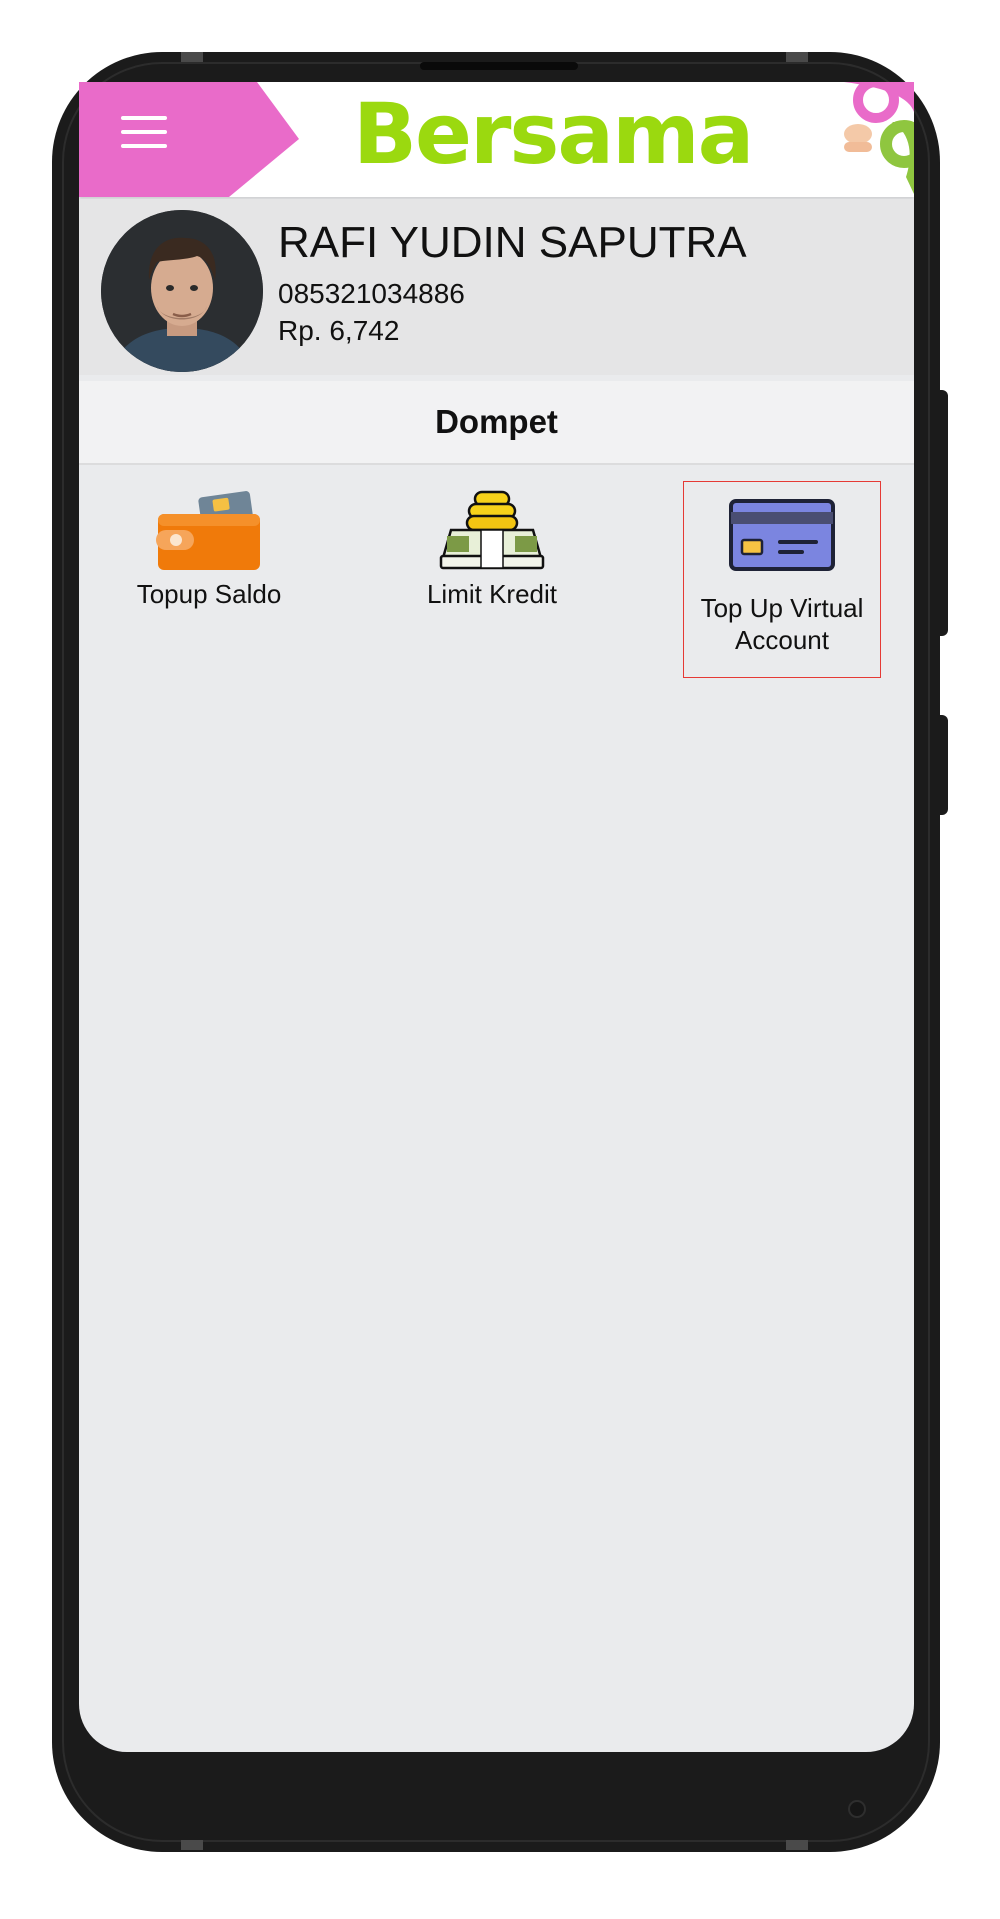 The image size is (1000, 1919). Describe the element at coordinates (782, 608) in the screenshot. I see `menu-item-label: Top Up Virtual` at that location.